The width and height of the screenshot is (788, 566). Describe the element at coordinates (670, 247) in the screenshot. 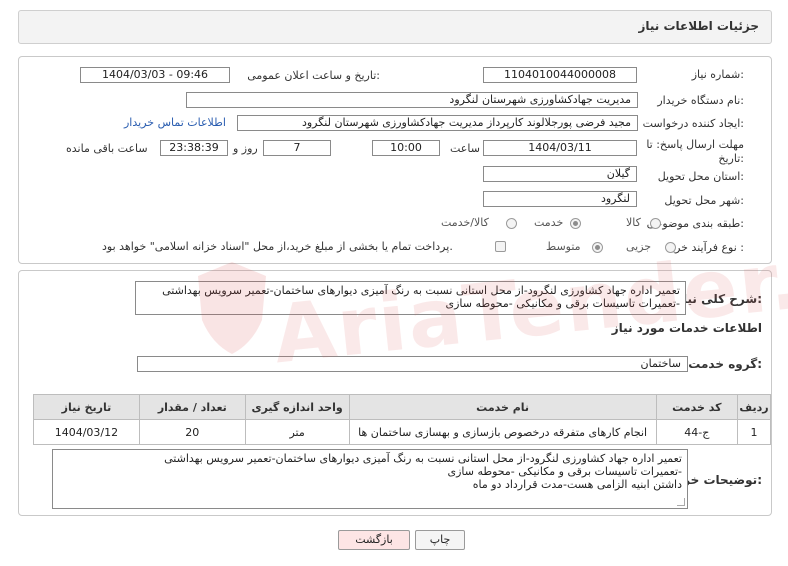

I see `process-minor-radio` at that location.